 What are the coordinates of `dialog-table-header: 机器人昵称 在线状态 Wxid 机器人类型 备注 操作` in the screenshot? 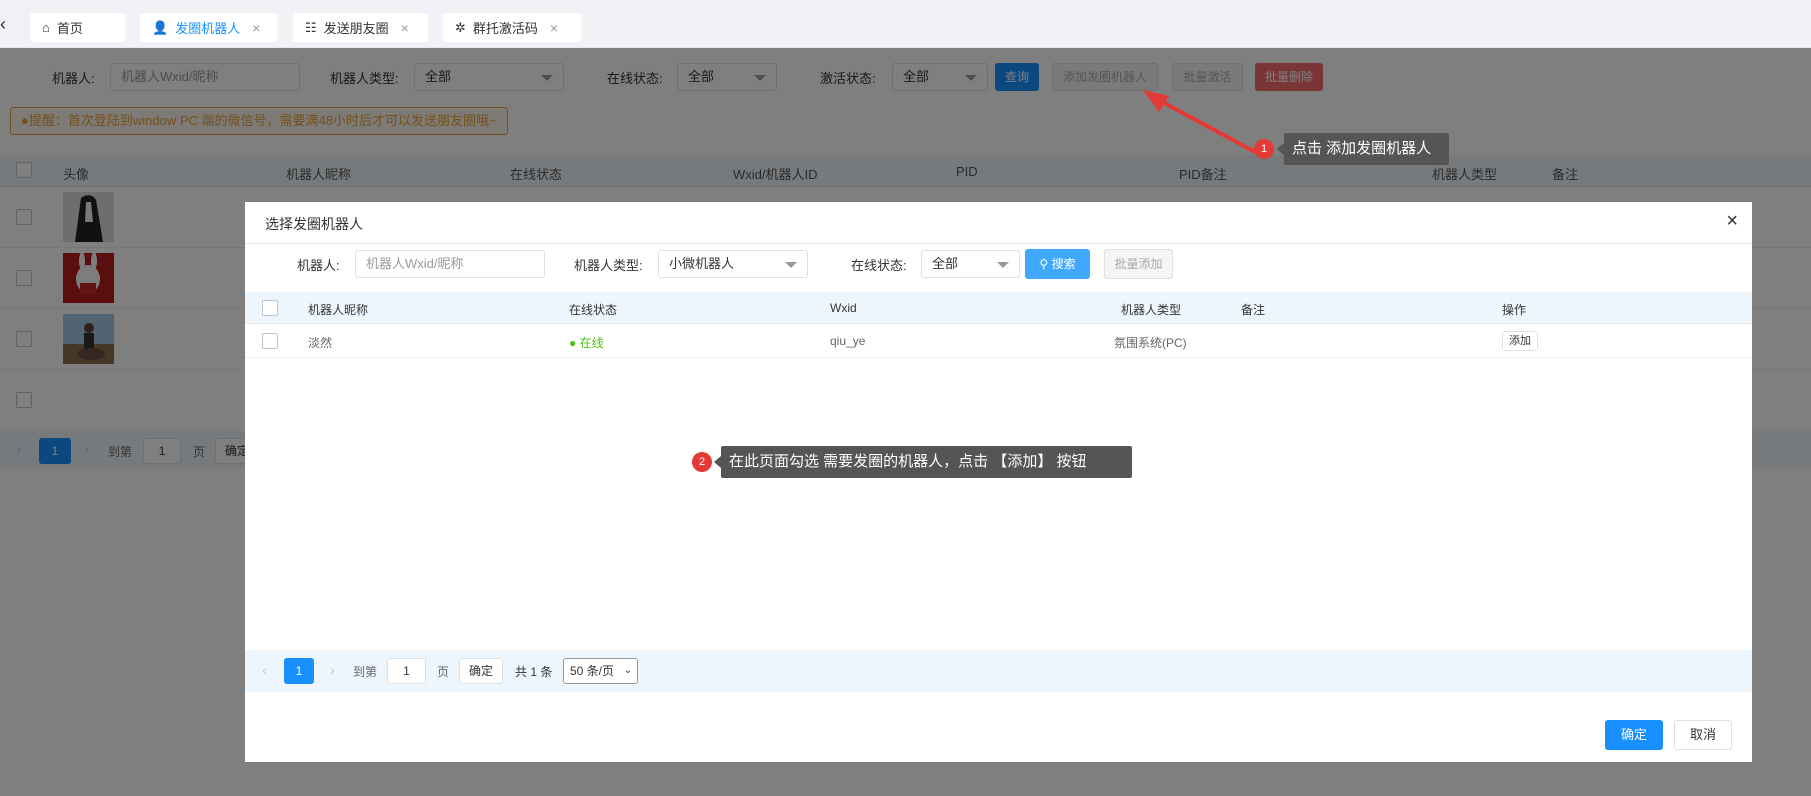 It's located at (998, 308).